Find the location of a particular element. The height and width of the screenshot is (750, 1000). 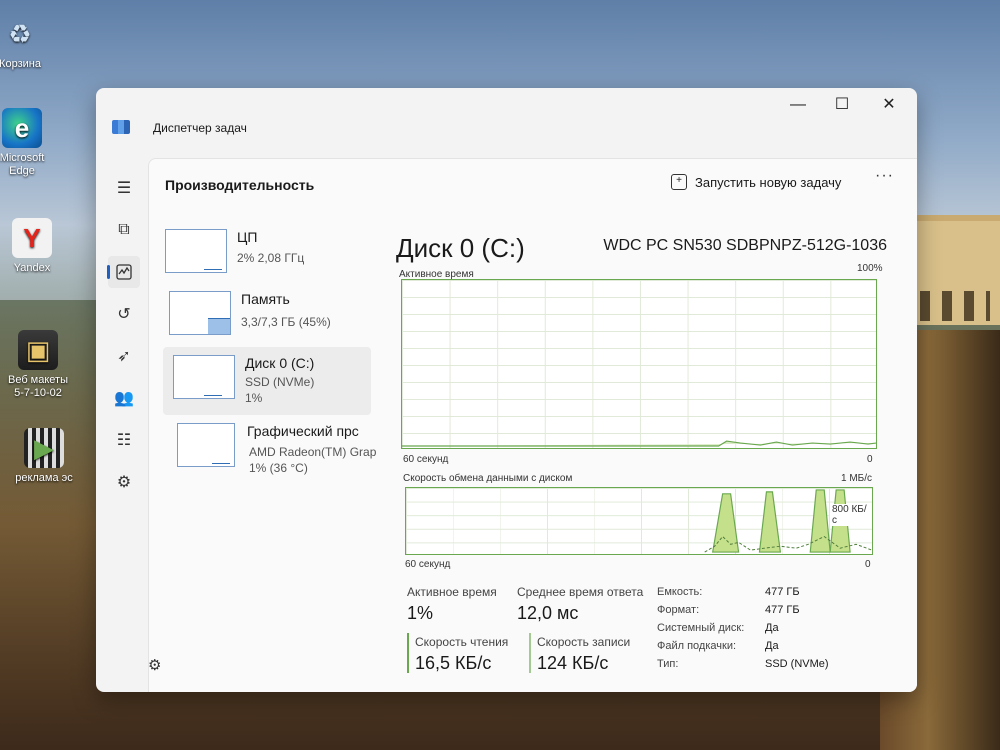

prop-pagefile-key: Файл подкачки: is located at coordinates (697, 646).